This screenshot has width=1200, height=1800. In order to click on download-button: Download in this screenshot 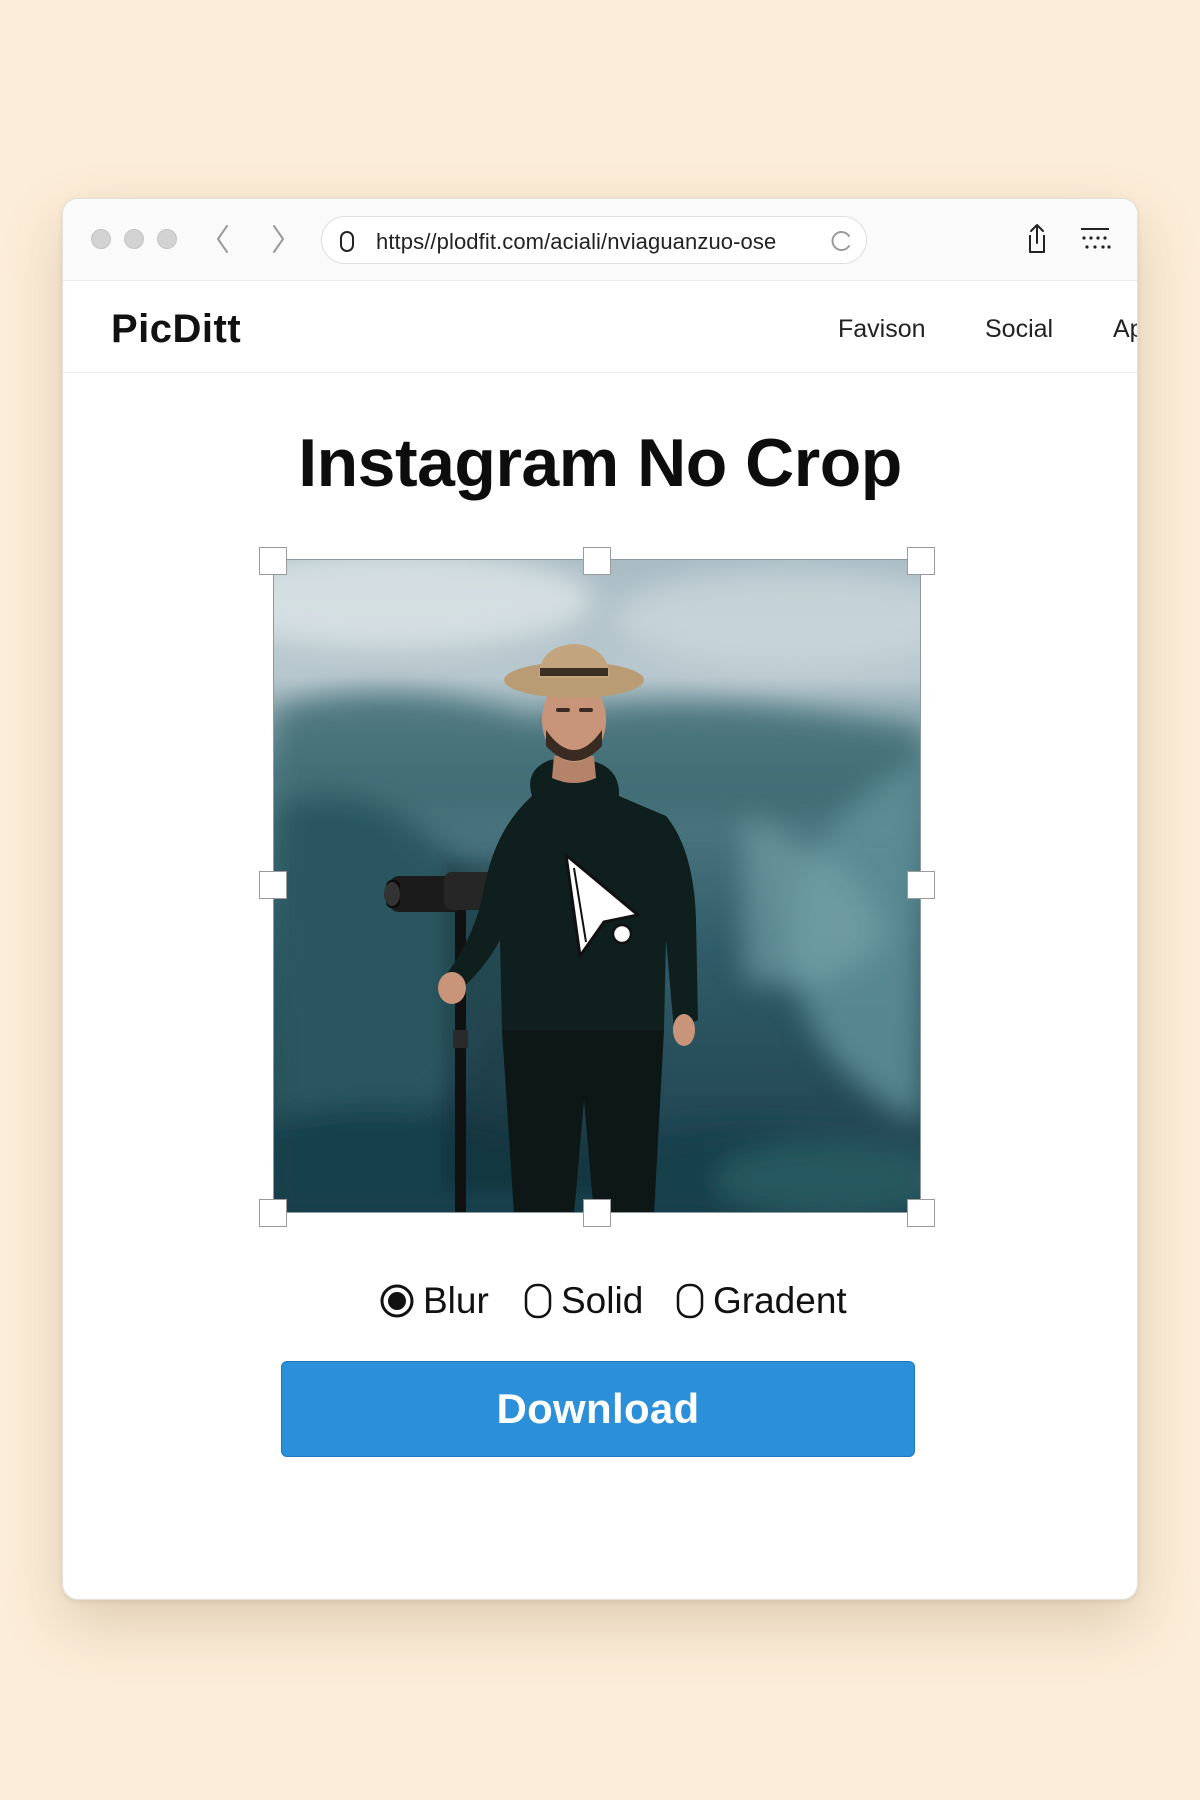, I will do `click(598, 1409)`.